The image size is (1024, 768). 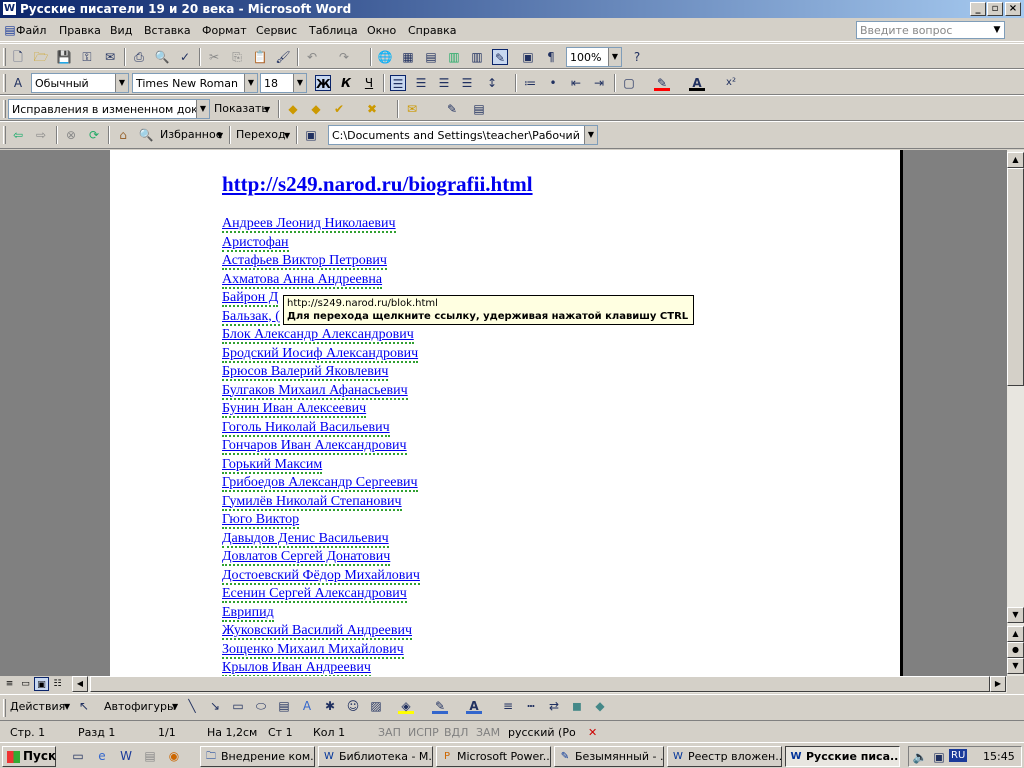 I want to click on author-link: Булгаков Михаил Афанасьевич, so click(x=321, y=392).